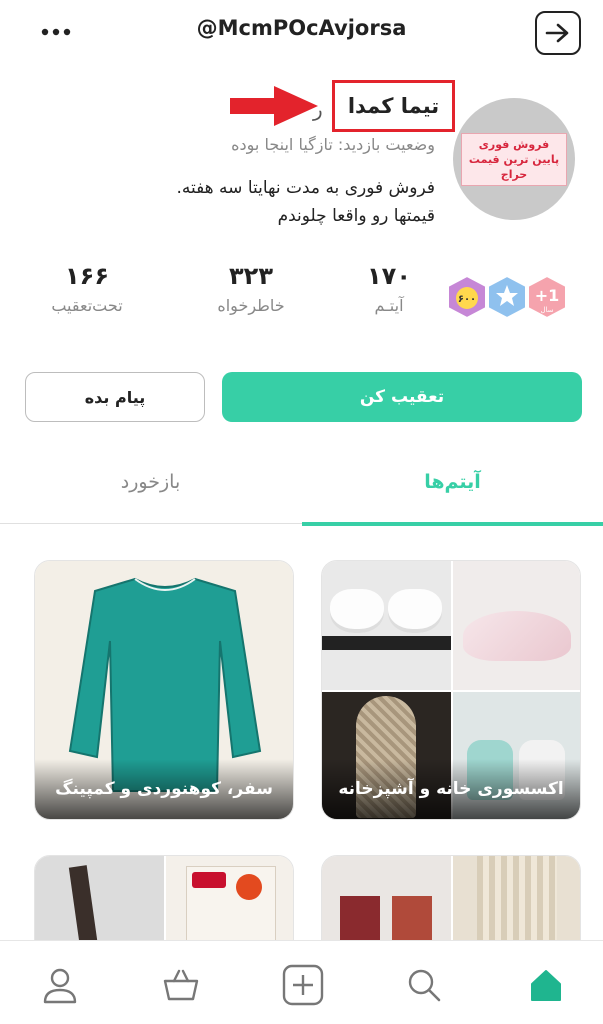 The image size is (603, 1024). What do you see at coordinates (60, 985) in the screenshot?
I see `profile-icon` at bounding box center [60, 985].